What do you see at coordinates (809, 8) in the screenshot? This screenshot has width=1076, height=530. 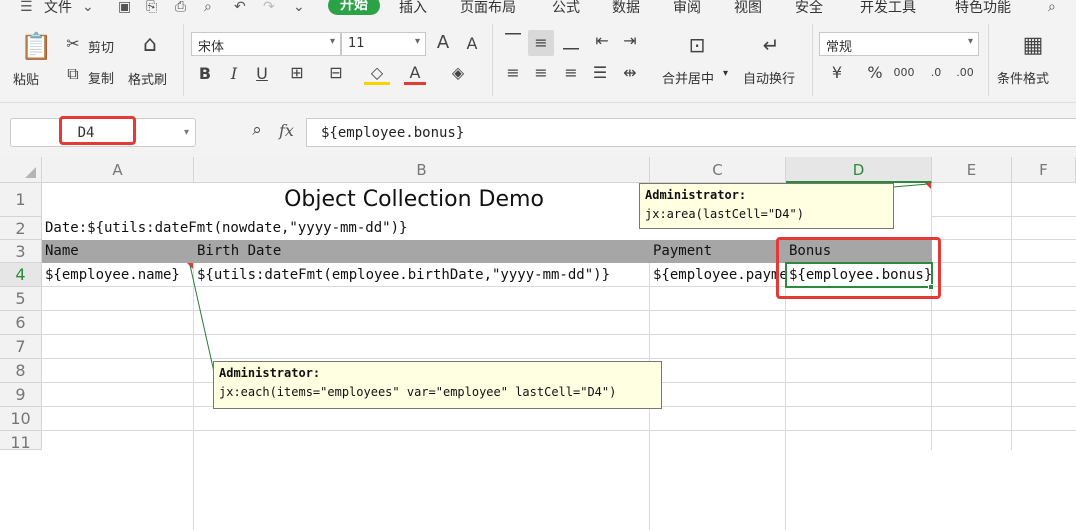 I see `tab-security: 安全` at bounding box center [809, 8].